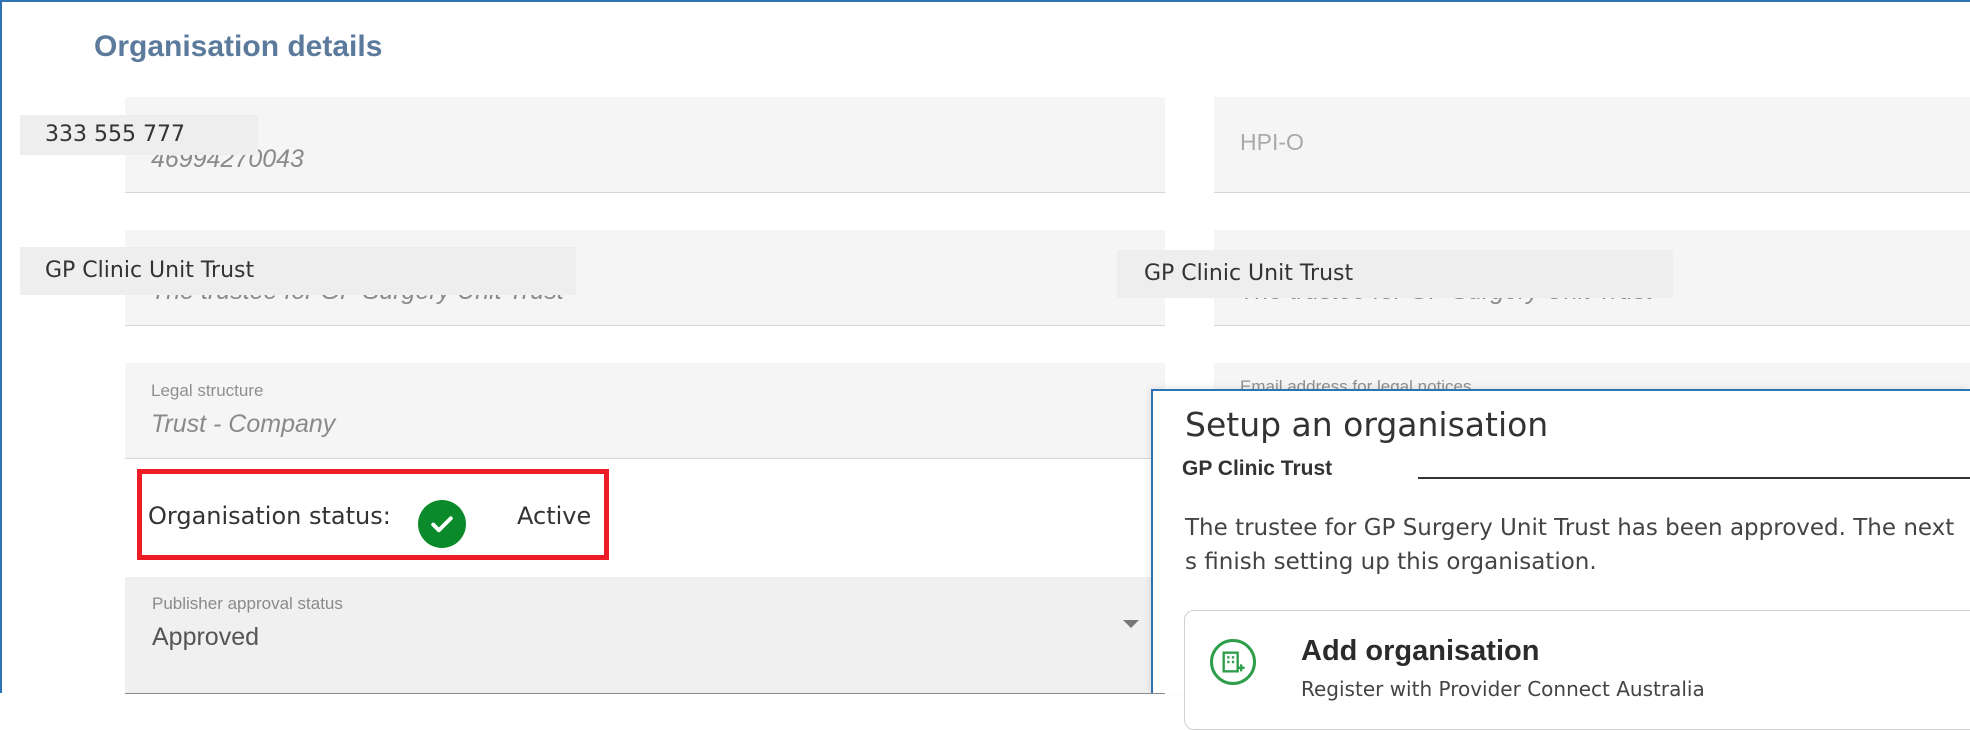  I want to click on section-title: Organisation details, so click(238, 46).